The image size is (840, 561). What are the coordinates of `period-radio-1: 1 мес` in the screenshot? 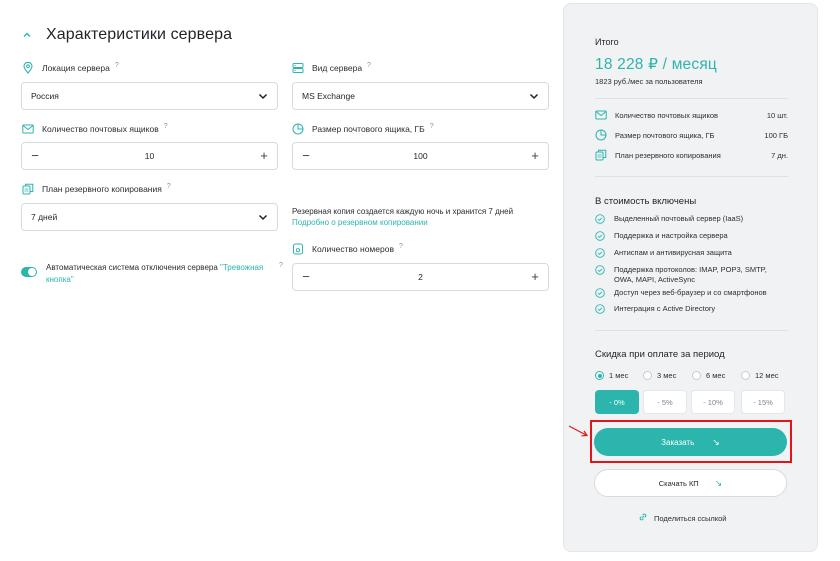 It's located at (611, 375).